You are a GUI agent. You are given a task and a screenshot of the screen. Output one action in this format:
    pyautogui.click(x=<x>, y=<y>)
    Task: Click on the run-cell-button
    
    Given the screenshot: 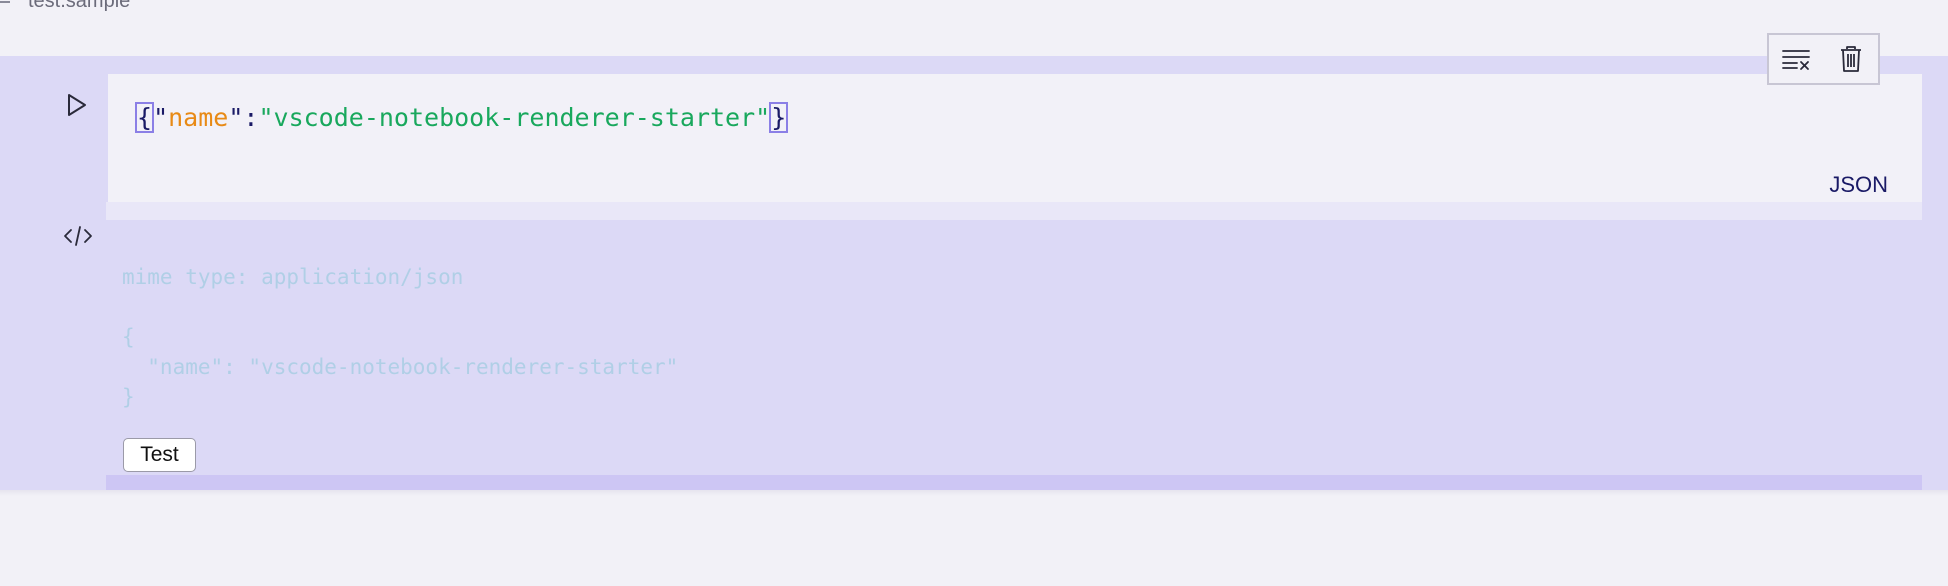 What is the action you would take?
    pyautogui.click(x=77, y=105)
    